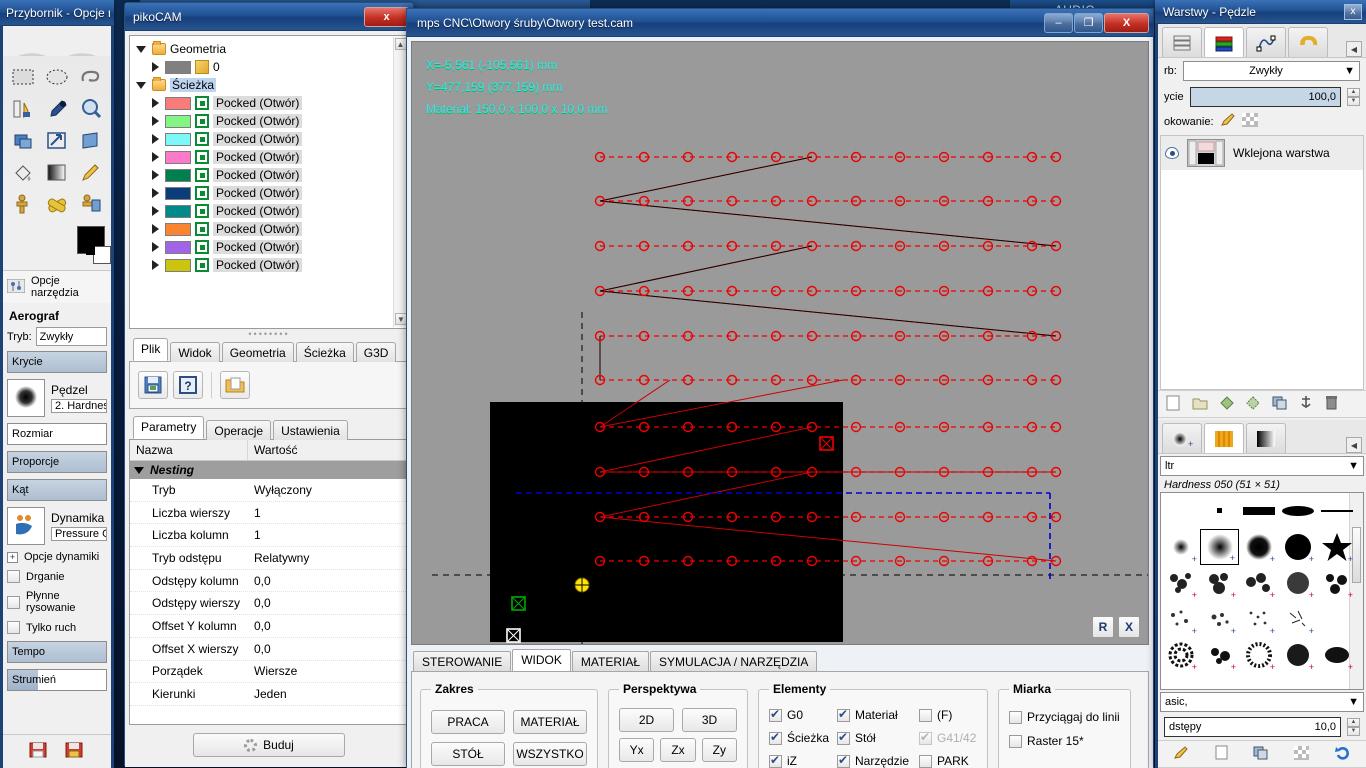 This screenshot has width=1366, height=768. What do you see at coordinates (1249, 121) in the screenshot?
I see `lock-alpha-icon` at bounding box center [1249, 121].